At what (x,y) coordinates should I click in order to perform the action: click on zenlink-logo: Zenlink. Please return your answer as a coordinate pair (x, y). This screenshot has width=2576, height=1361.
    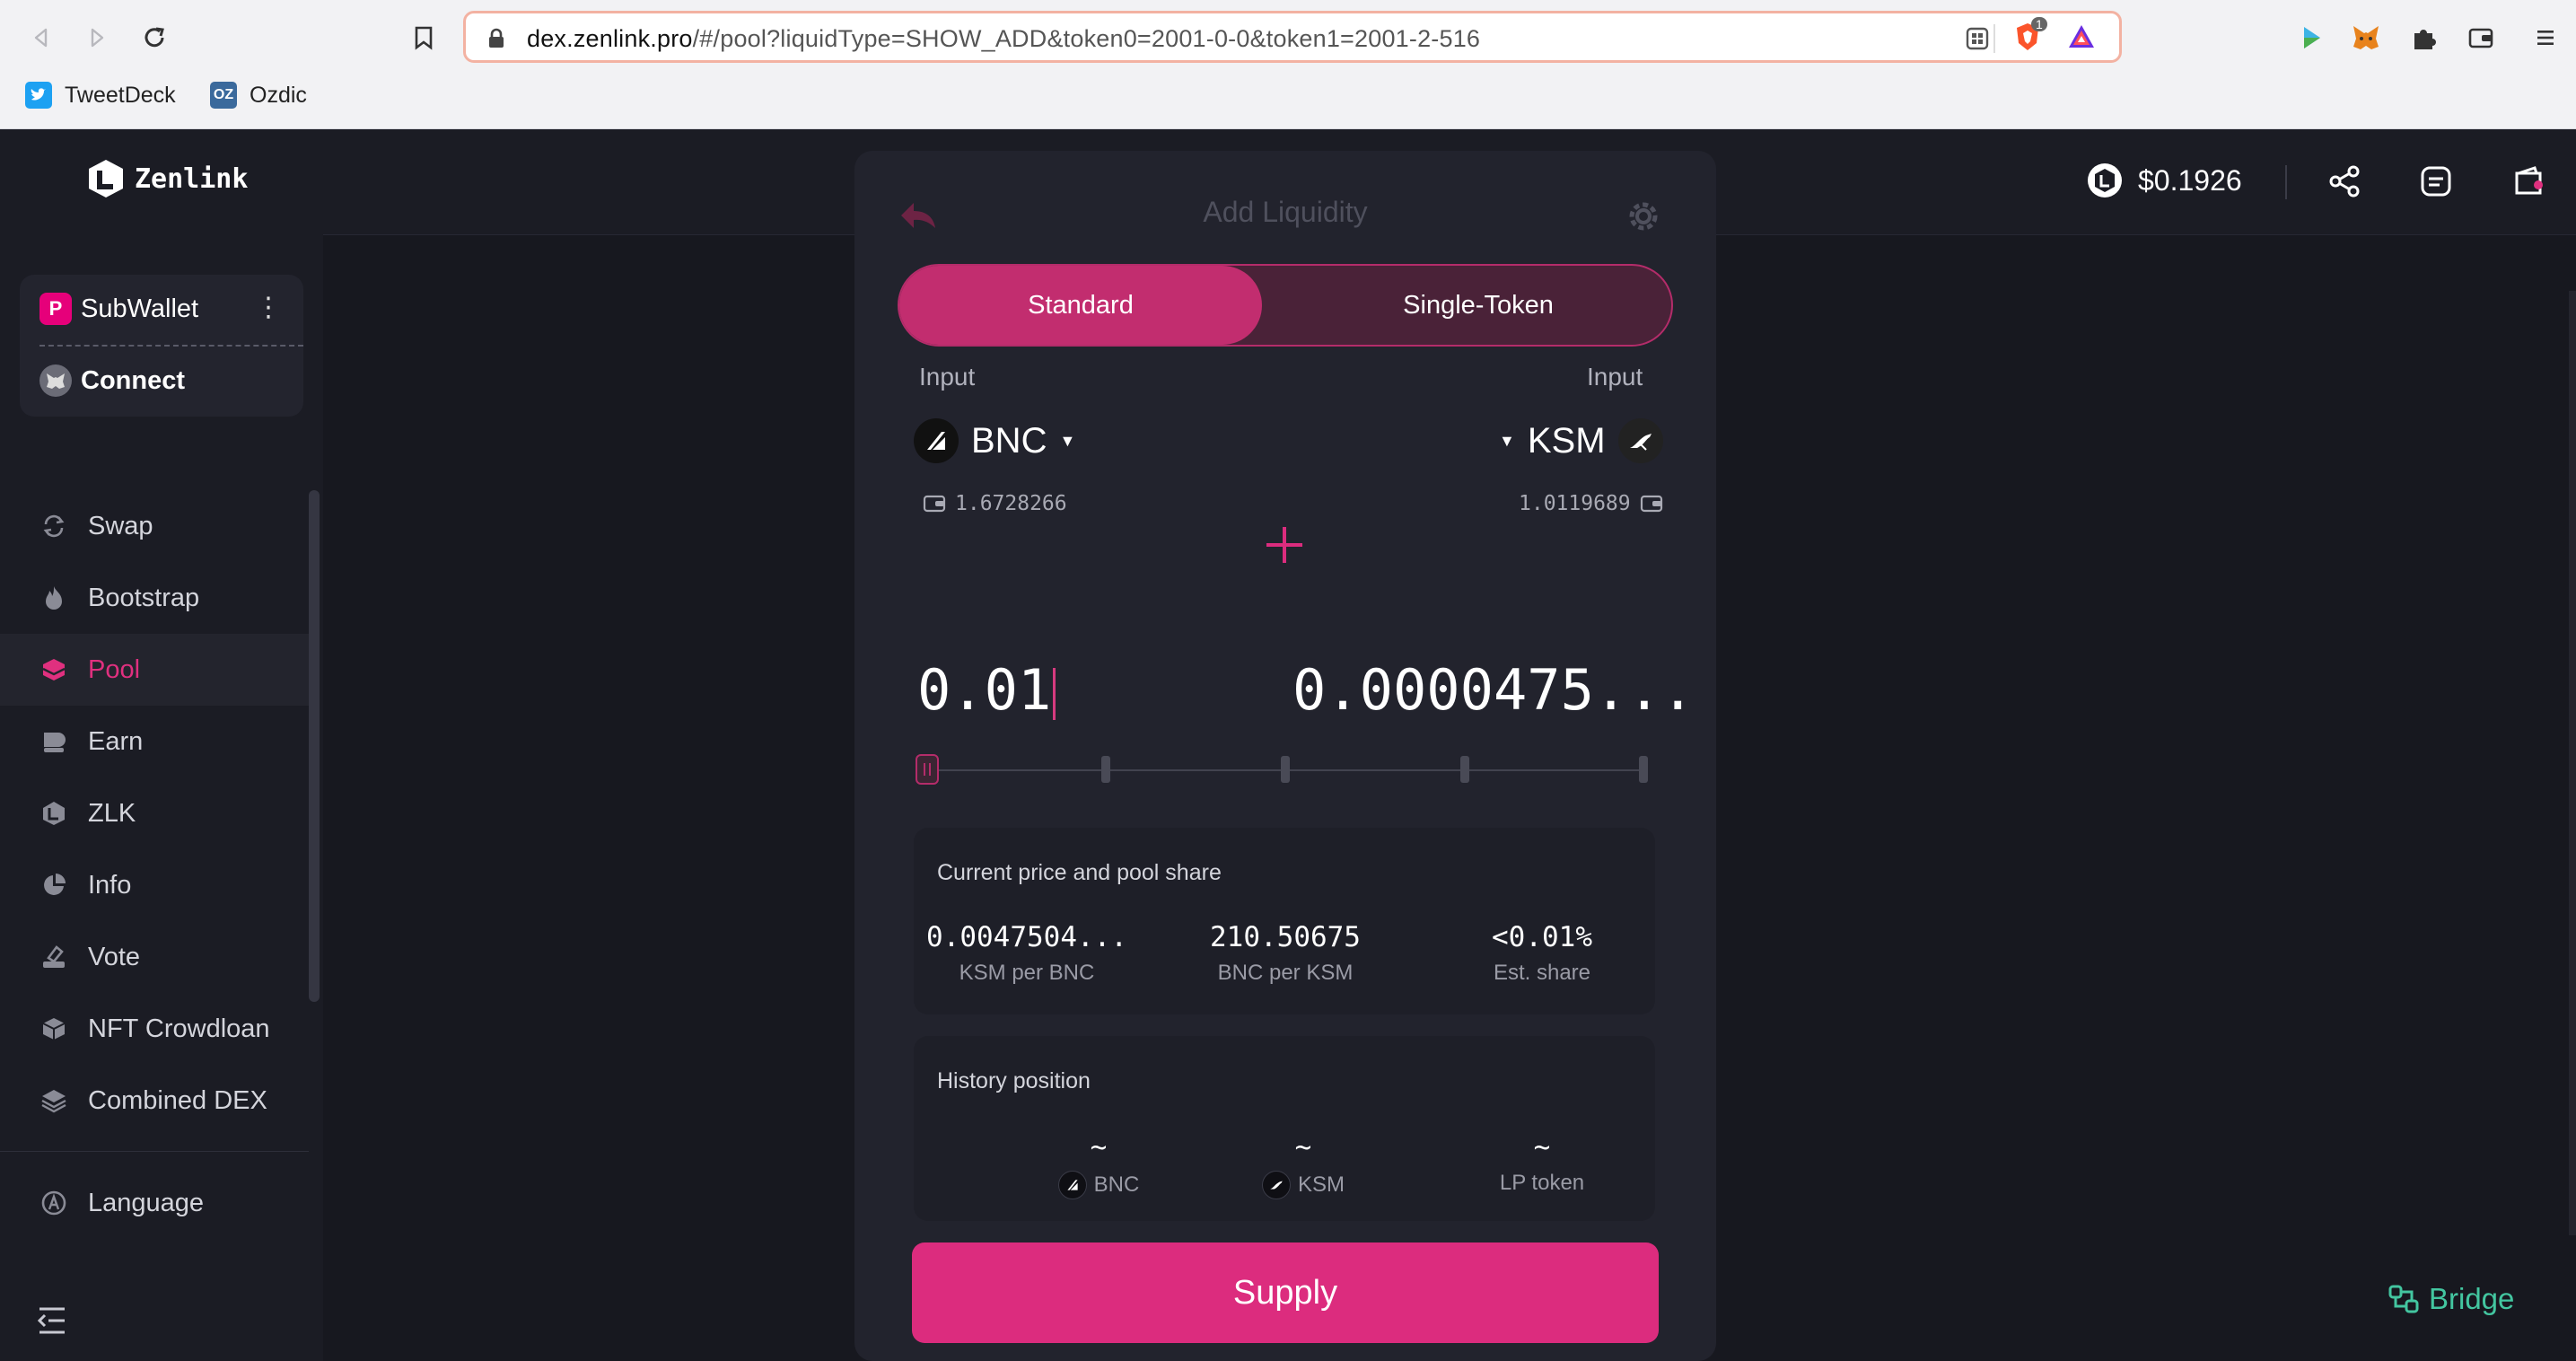
    Looking at the image, I should click on (167, 179).